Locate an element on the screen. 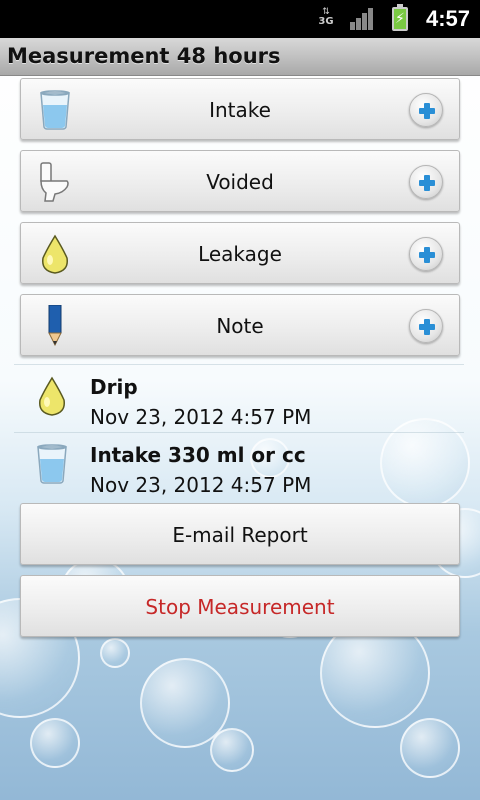 This screenshot has width=480, height=800. intake-button: Intake is located at coordinates (240, 109).